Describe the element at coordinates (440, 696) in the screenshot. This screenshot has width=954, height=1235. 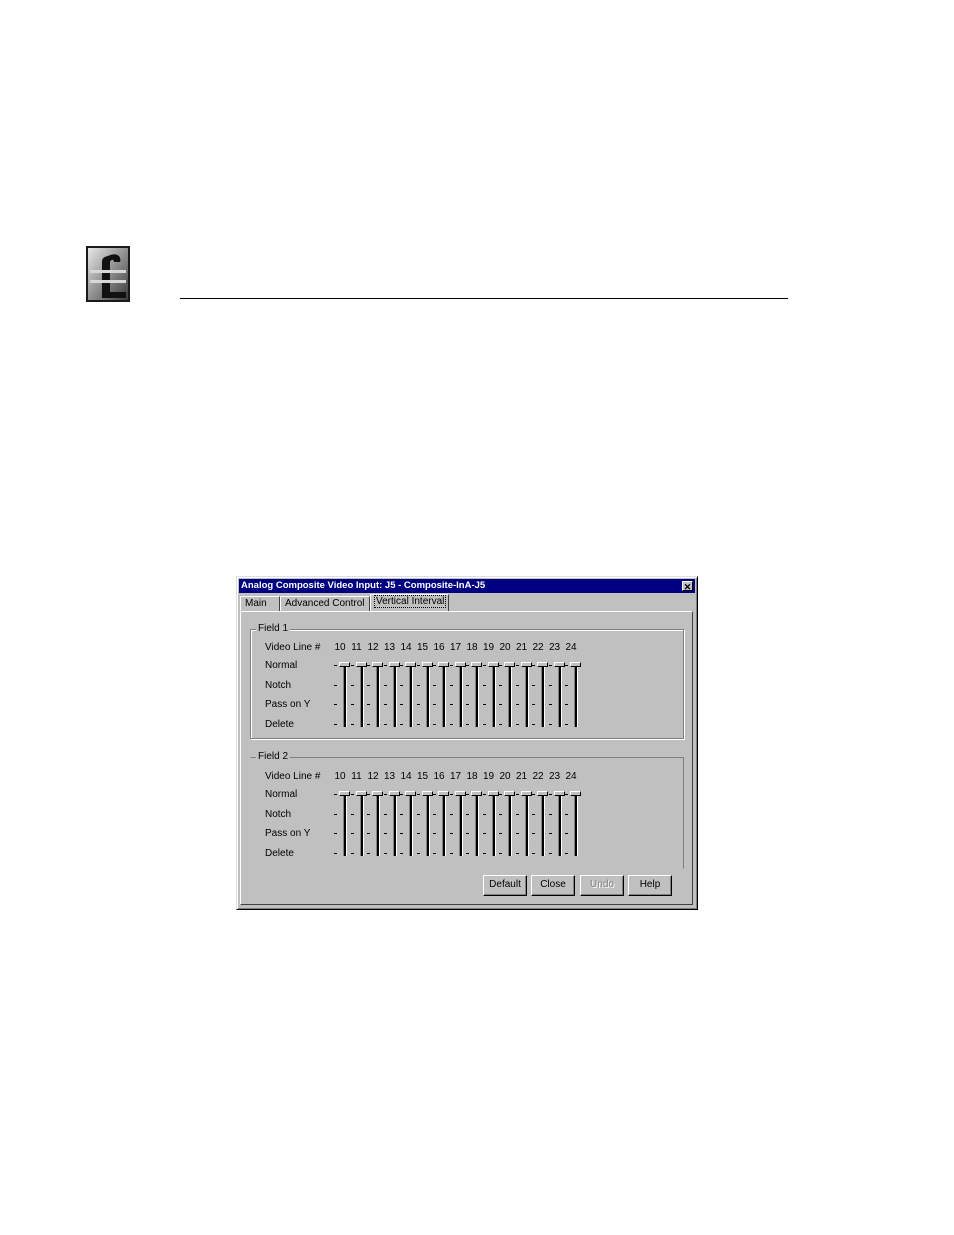
I see `field1-line-16-slider` at that location.